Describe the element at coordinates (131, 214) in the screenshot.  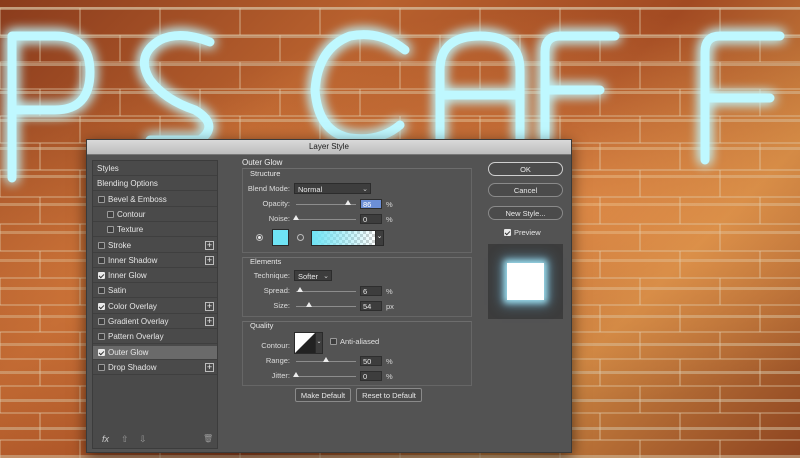
I see `style-item-label: Contour` at that location.